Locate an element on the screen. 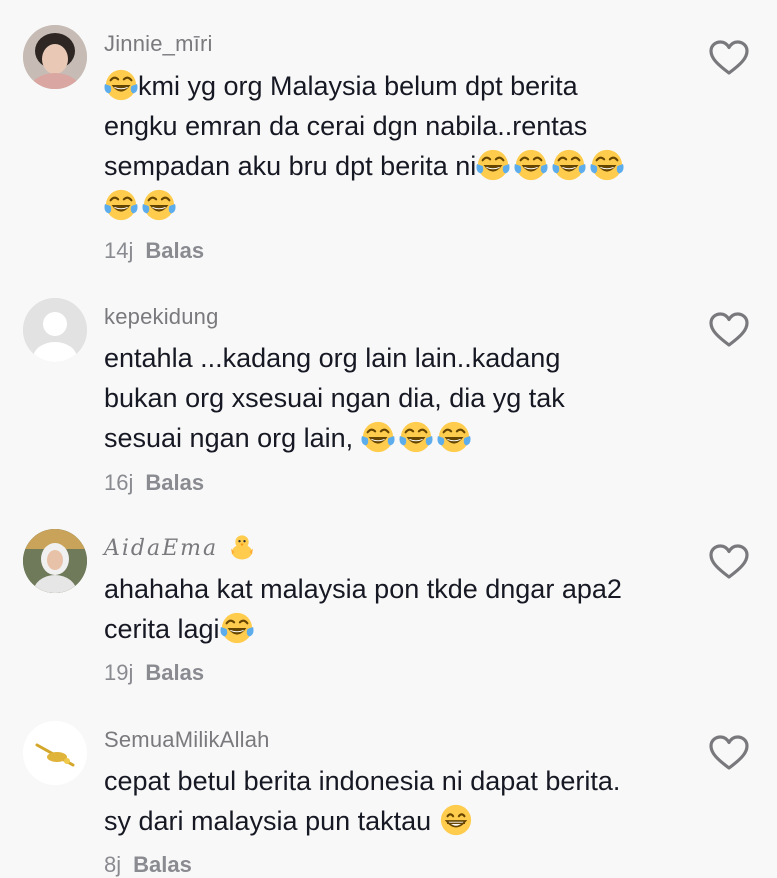  comment-meta: 8j Balas is located at coordinates (148, 865).